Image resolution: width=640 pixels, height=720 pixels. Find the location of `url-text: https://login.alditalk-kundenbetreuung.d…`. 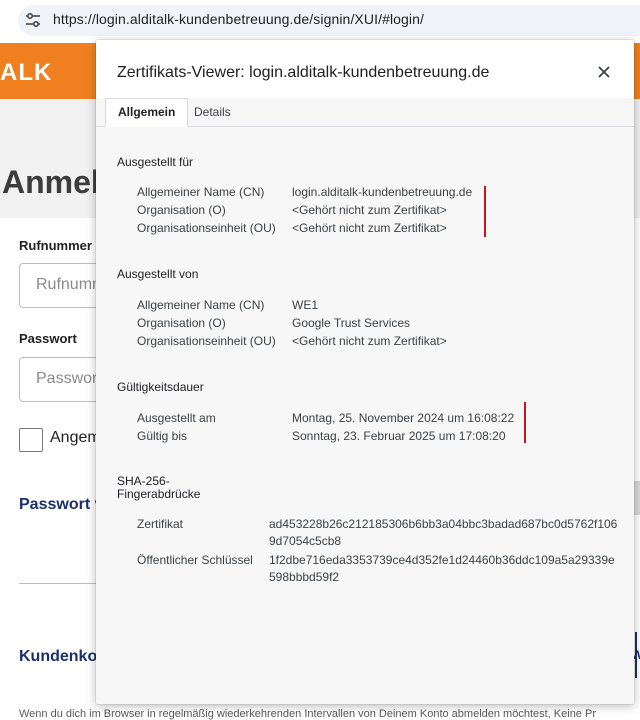

url-text: https://login.alditalk-kundenbetreuung.d… is located at coordinates (238, 19).